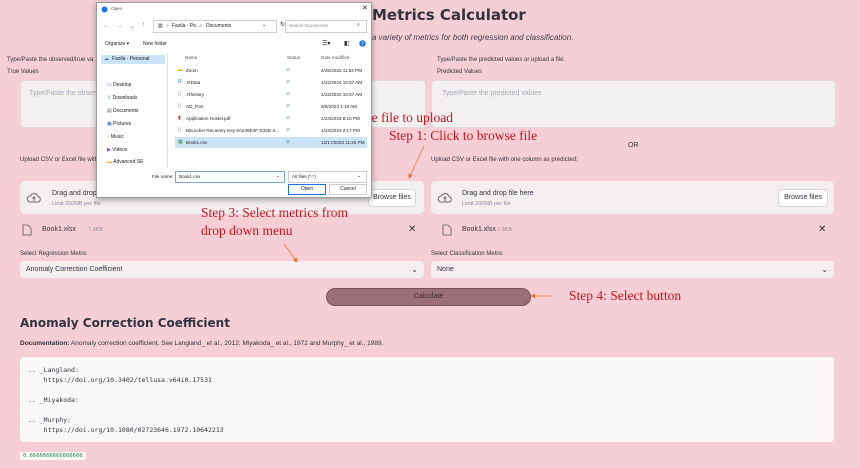 Image resolution: width=860 pixels, height=468 pixels. I want to click on file-name: Book1.csv, so click(197, 142).